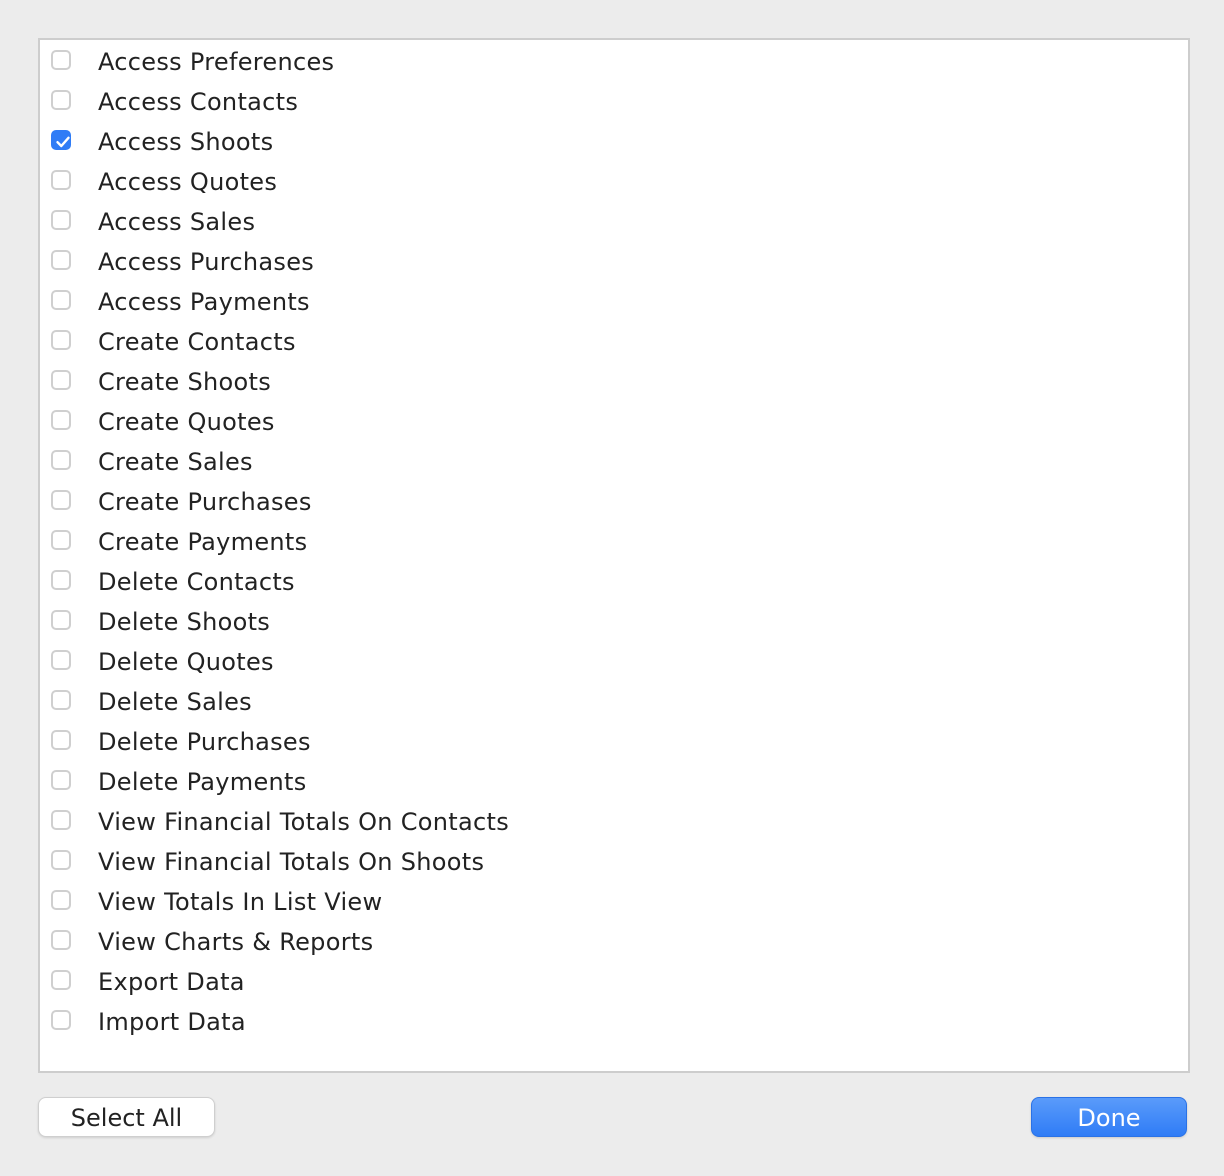  What do you see at coordinates (614, 621) in the screenshot?
I see `permission-row: Delete Shoots` at bounding box center [614, 621].